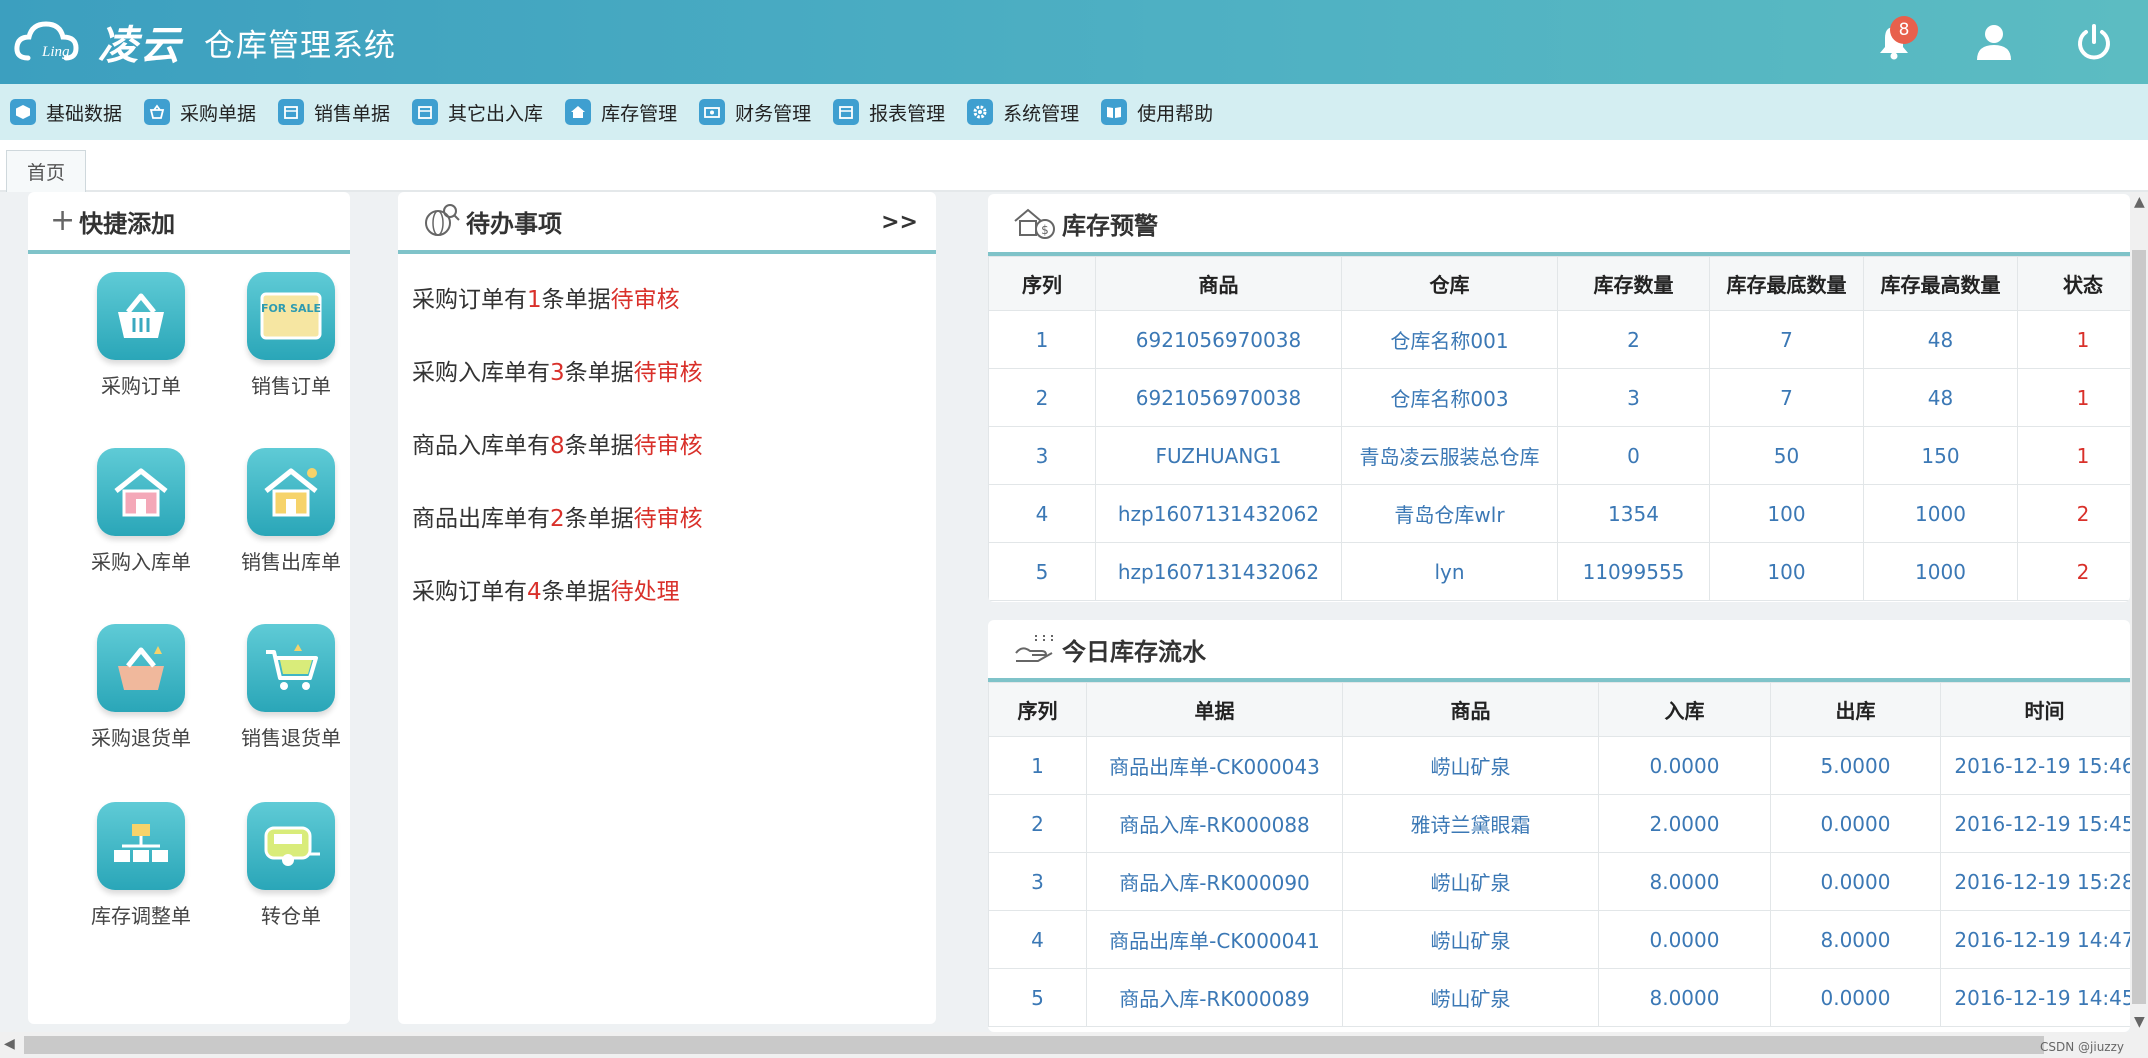 This screenshot has width=2148, height=1058. I want to click on scroll-down-arrow-icon: ▼, so click(2139, 1022).